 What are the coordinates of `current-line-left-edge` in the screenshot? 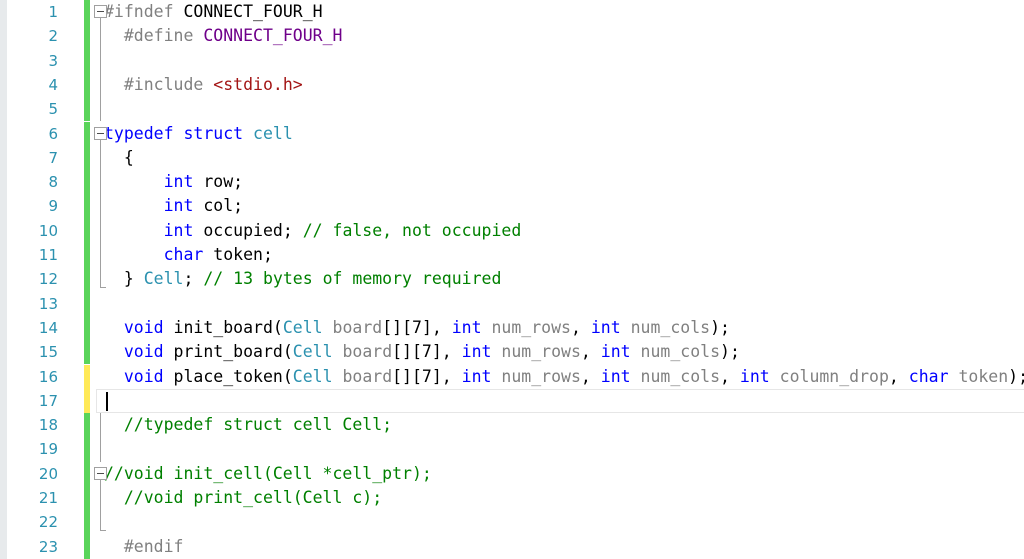 It's located at (96, 400).